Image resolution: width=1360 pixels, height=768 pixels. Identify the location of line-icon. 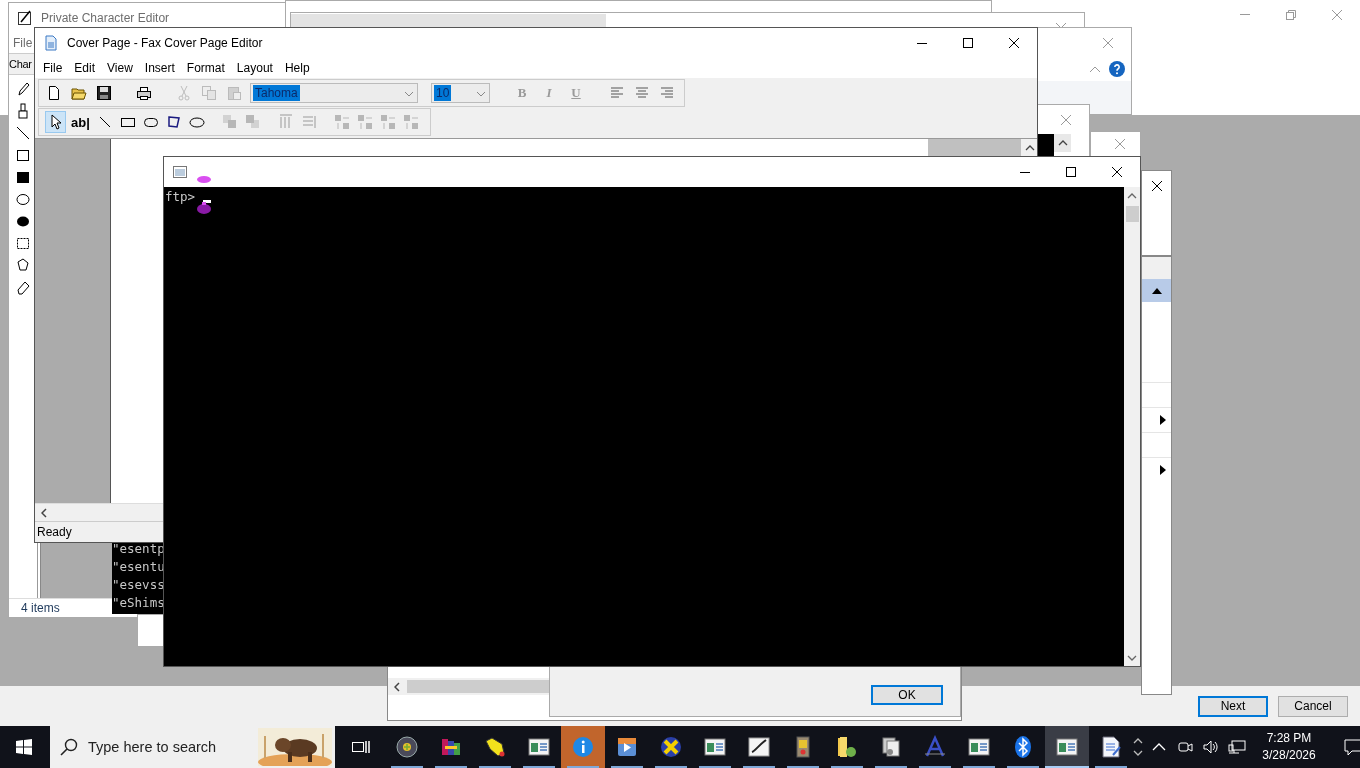
(23, 133).